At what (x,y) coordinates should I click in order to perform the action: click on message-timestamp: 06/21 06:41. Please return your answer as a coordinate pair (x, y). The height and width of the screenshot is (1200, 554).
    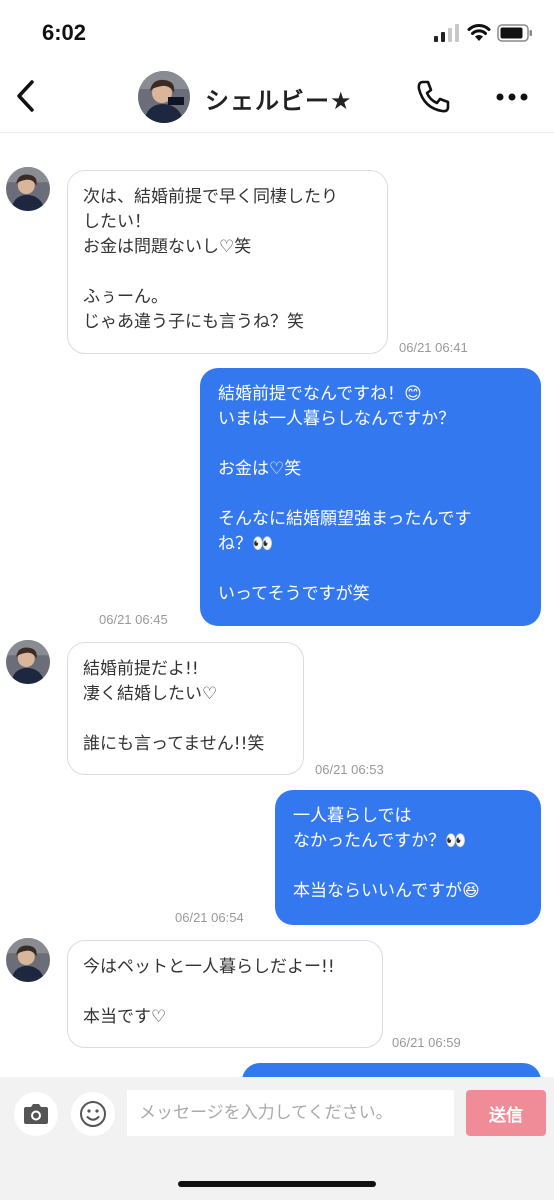
    Looking at the image, I should click on (433, 347).